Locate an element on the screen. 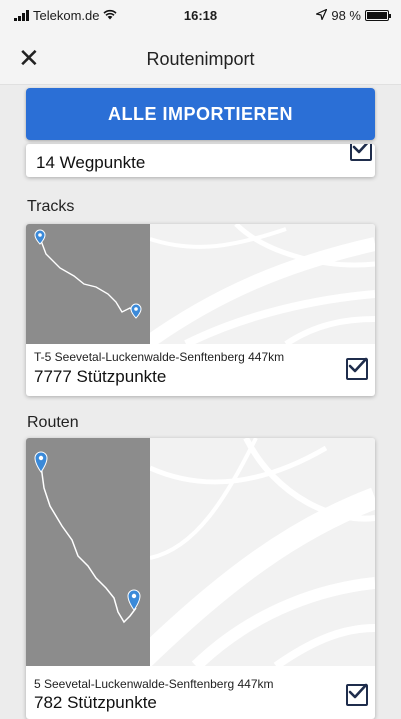 The width and height of the screenshot is (401, 719). track-map is located at coordinates (200, 284).